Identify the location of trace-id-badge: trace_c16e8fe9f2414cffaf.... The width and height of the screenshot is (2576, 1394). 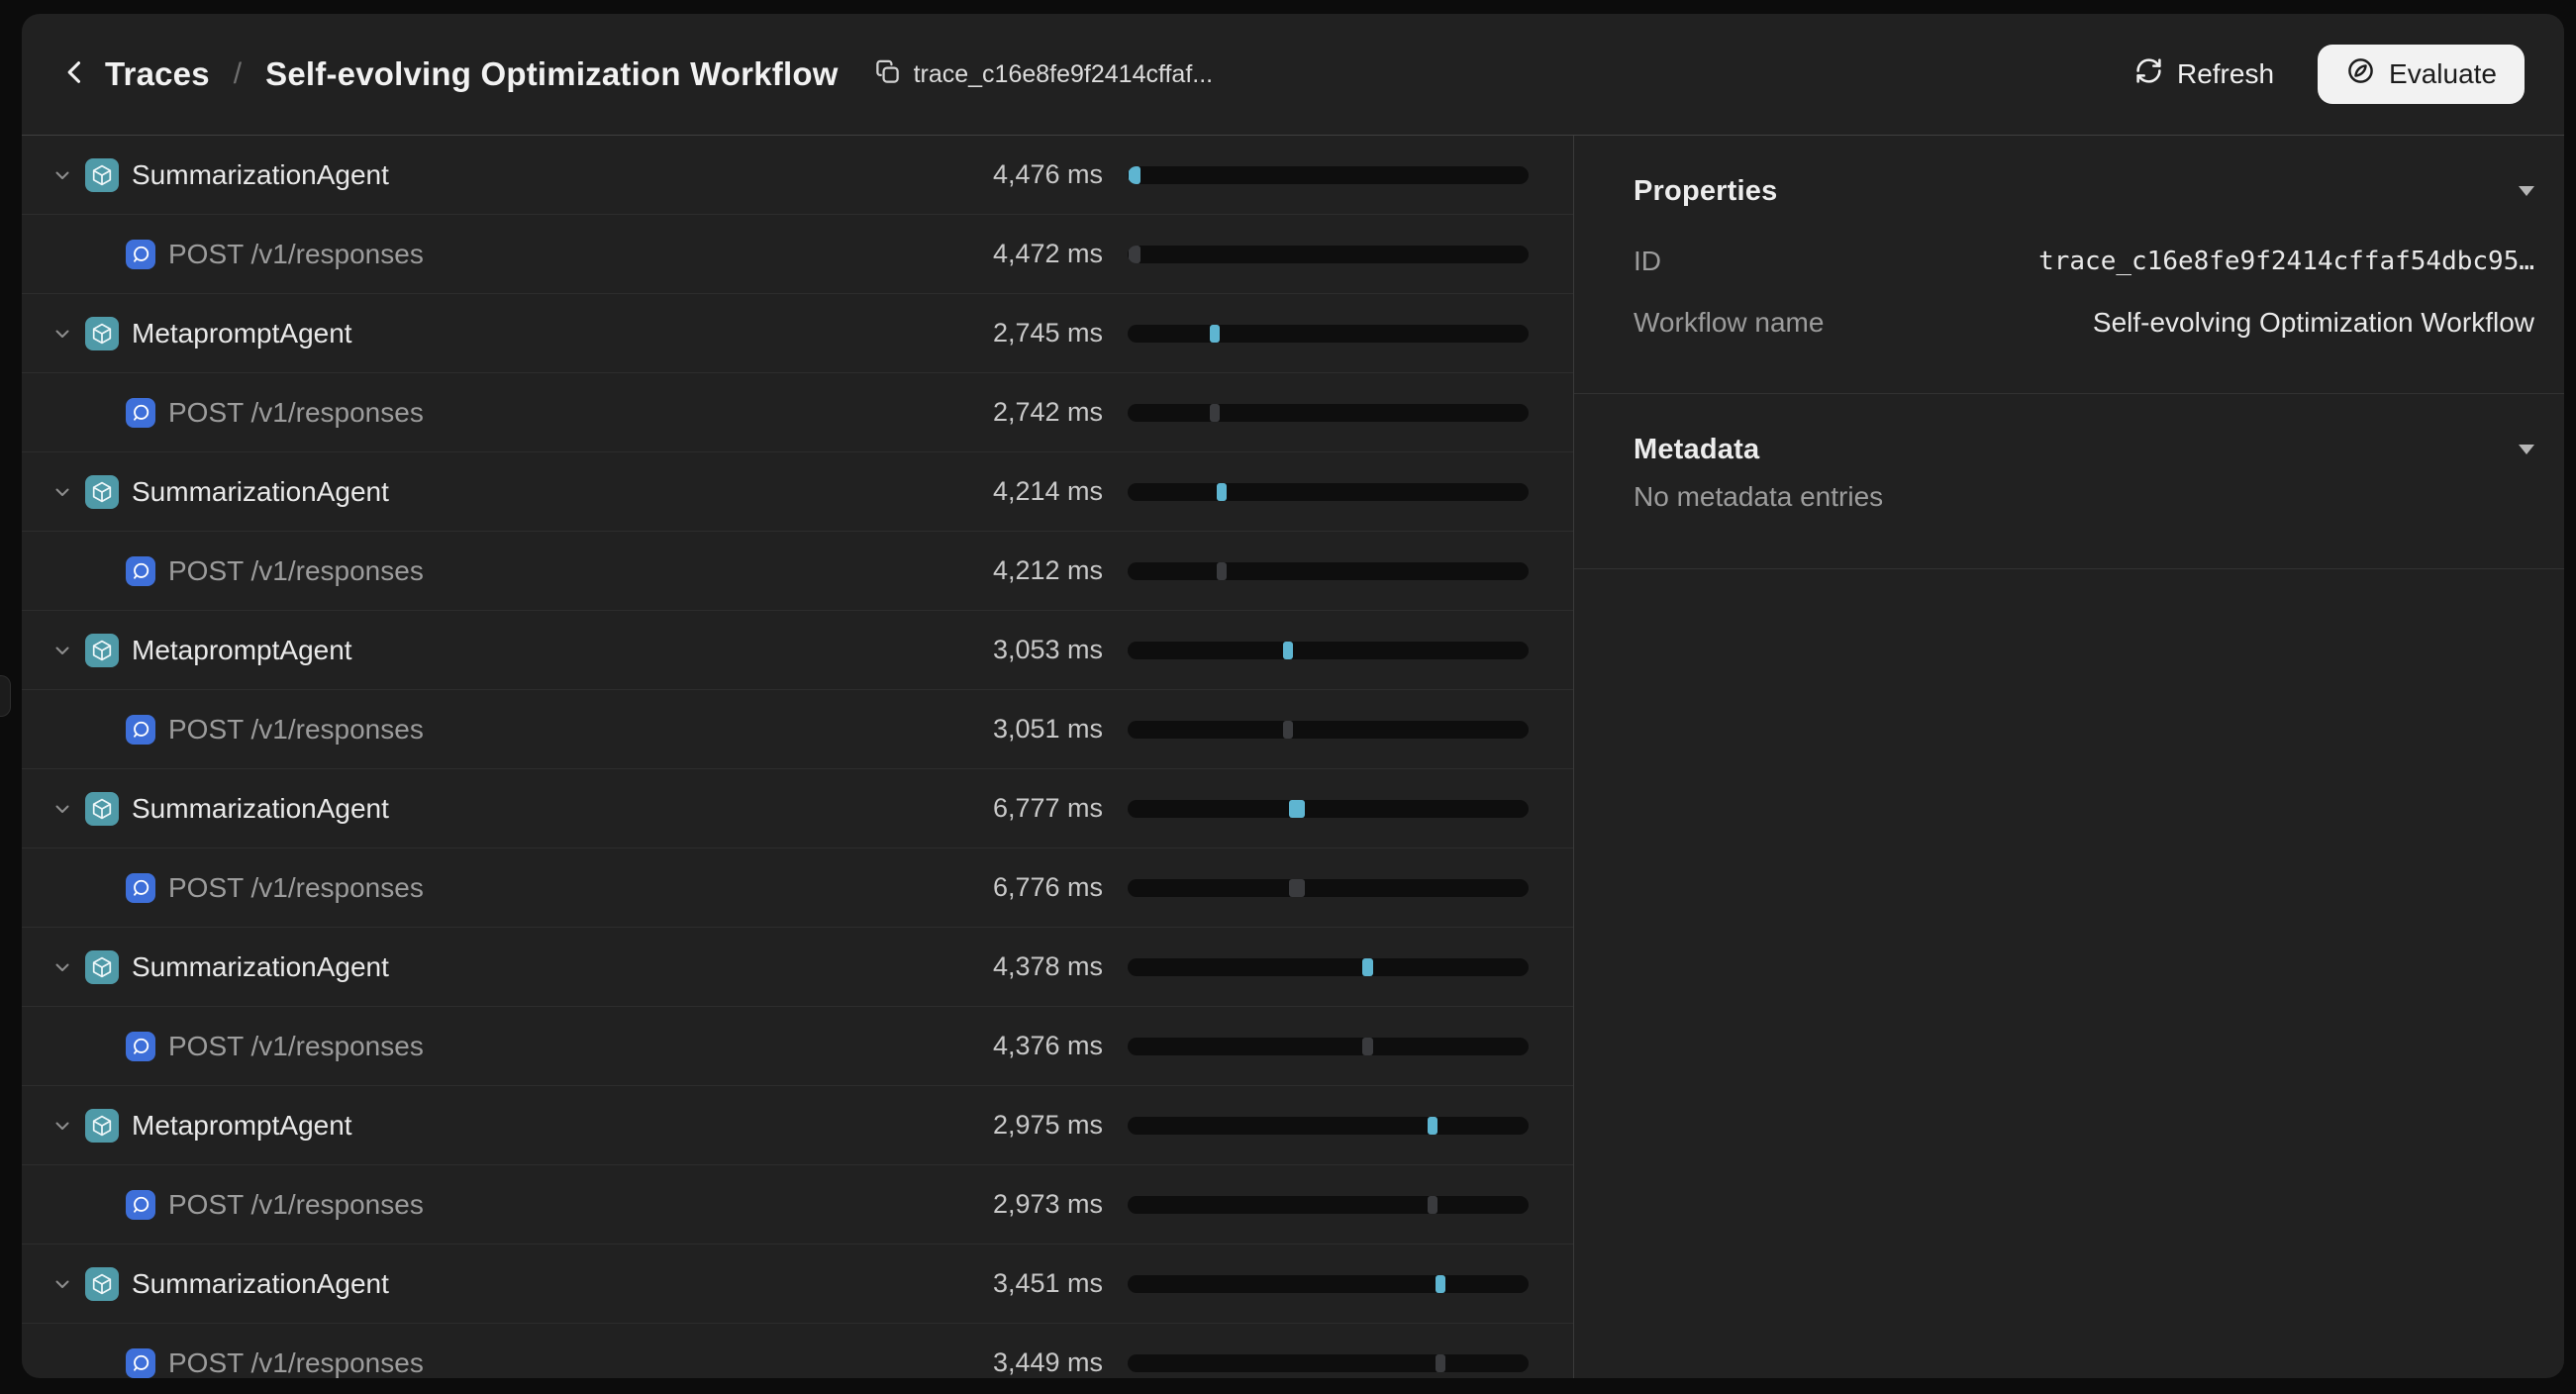
(1044, 74).